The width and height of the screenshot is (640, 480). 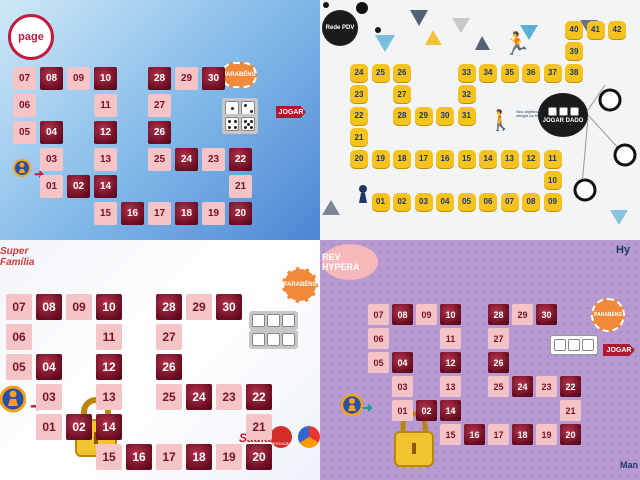 What do you see at coordinates (300, 285) in the screenshot?
I see `victory-badge: PARABÉNS` at bounding box center [300, 285].